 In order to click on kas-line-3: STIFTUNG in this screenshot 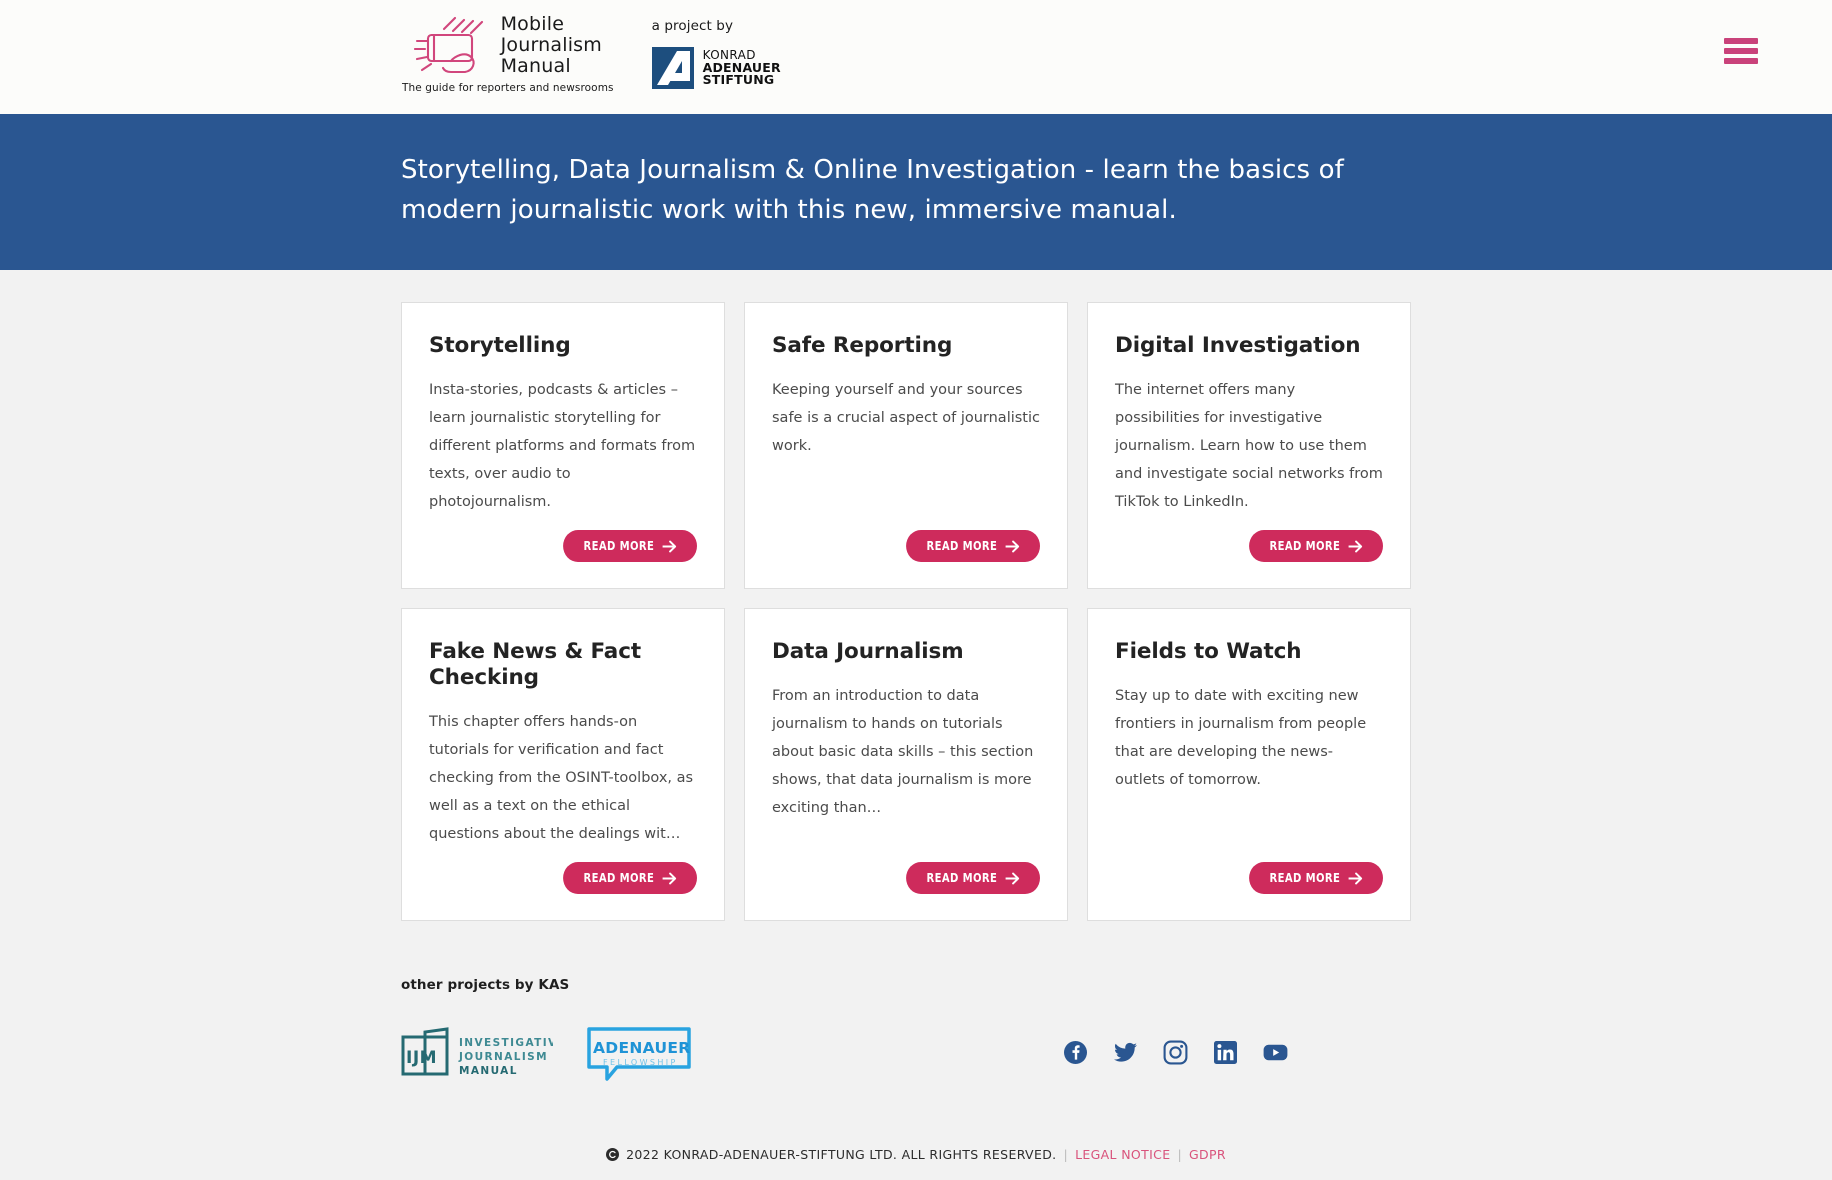, I will do `click(738, 80)`.